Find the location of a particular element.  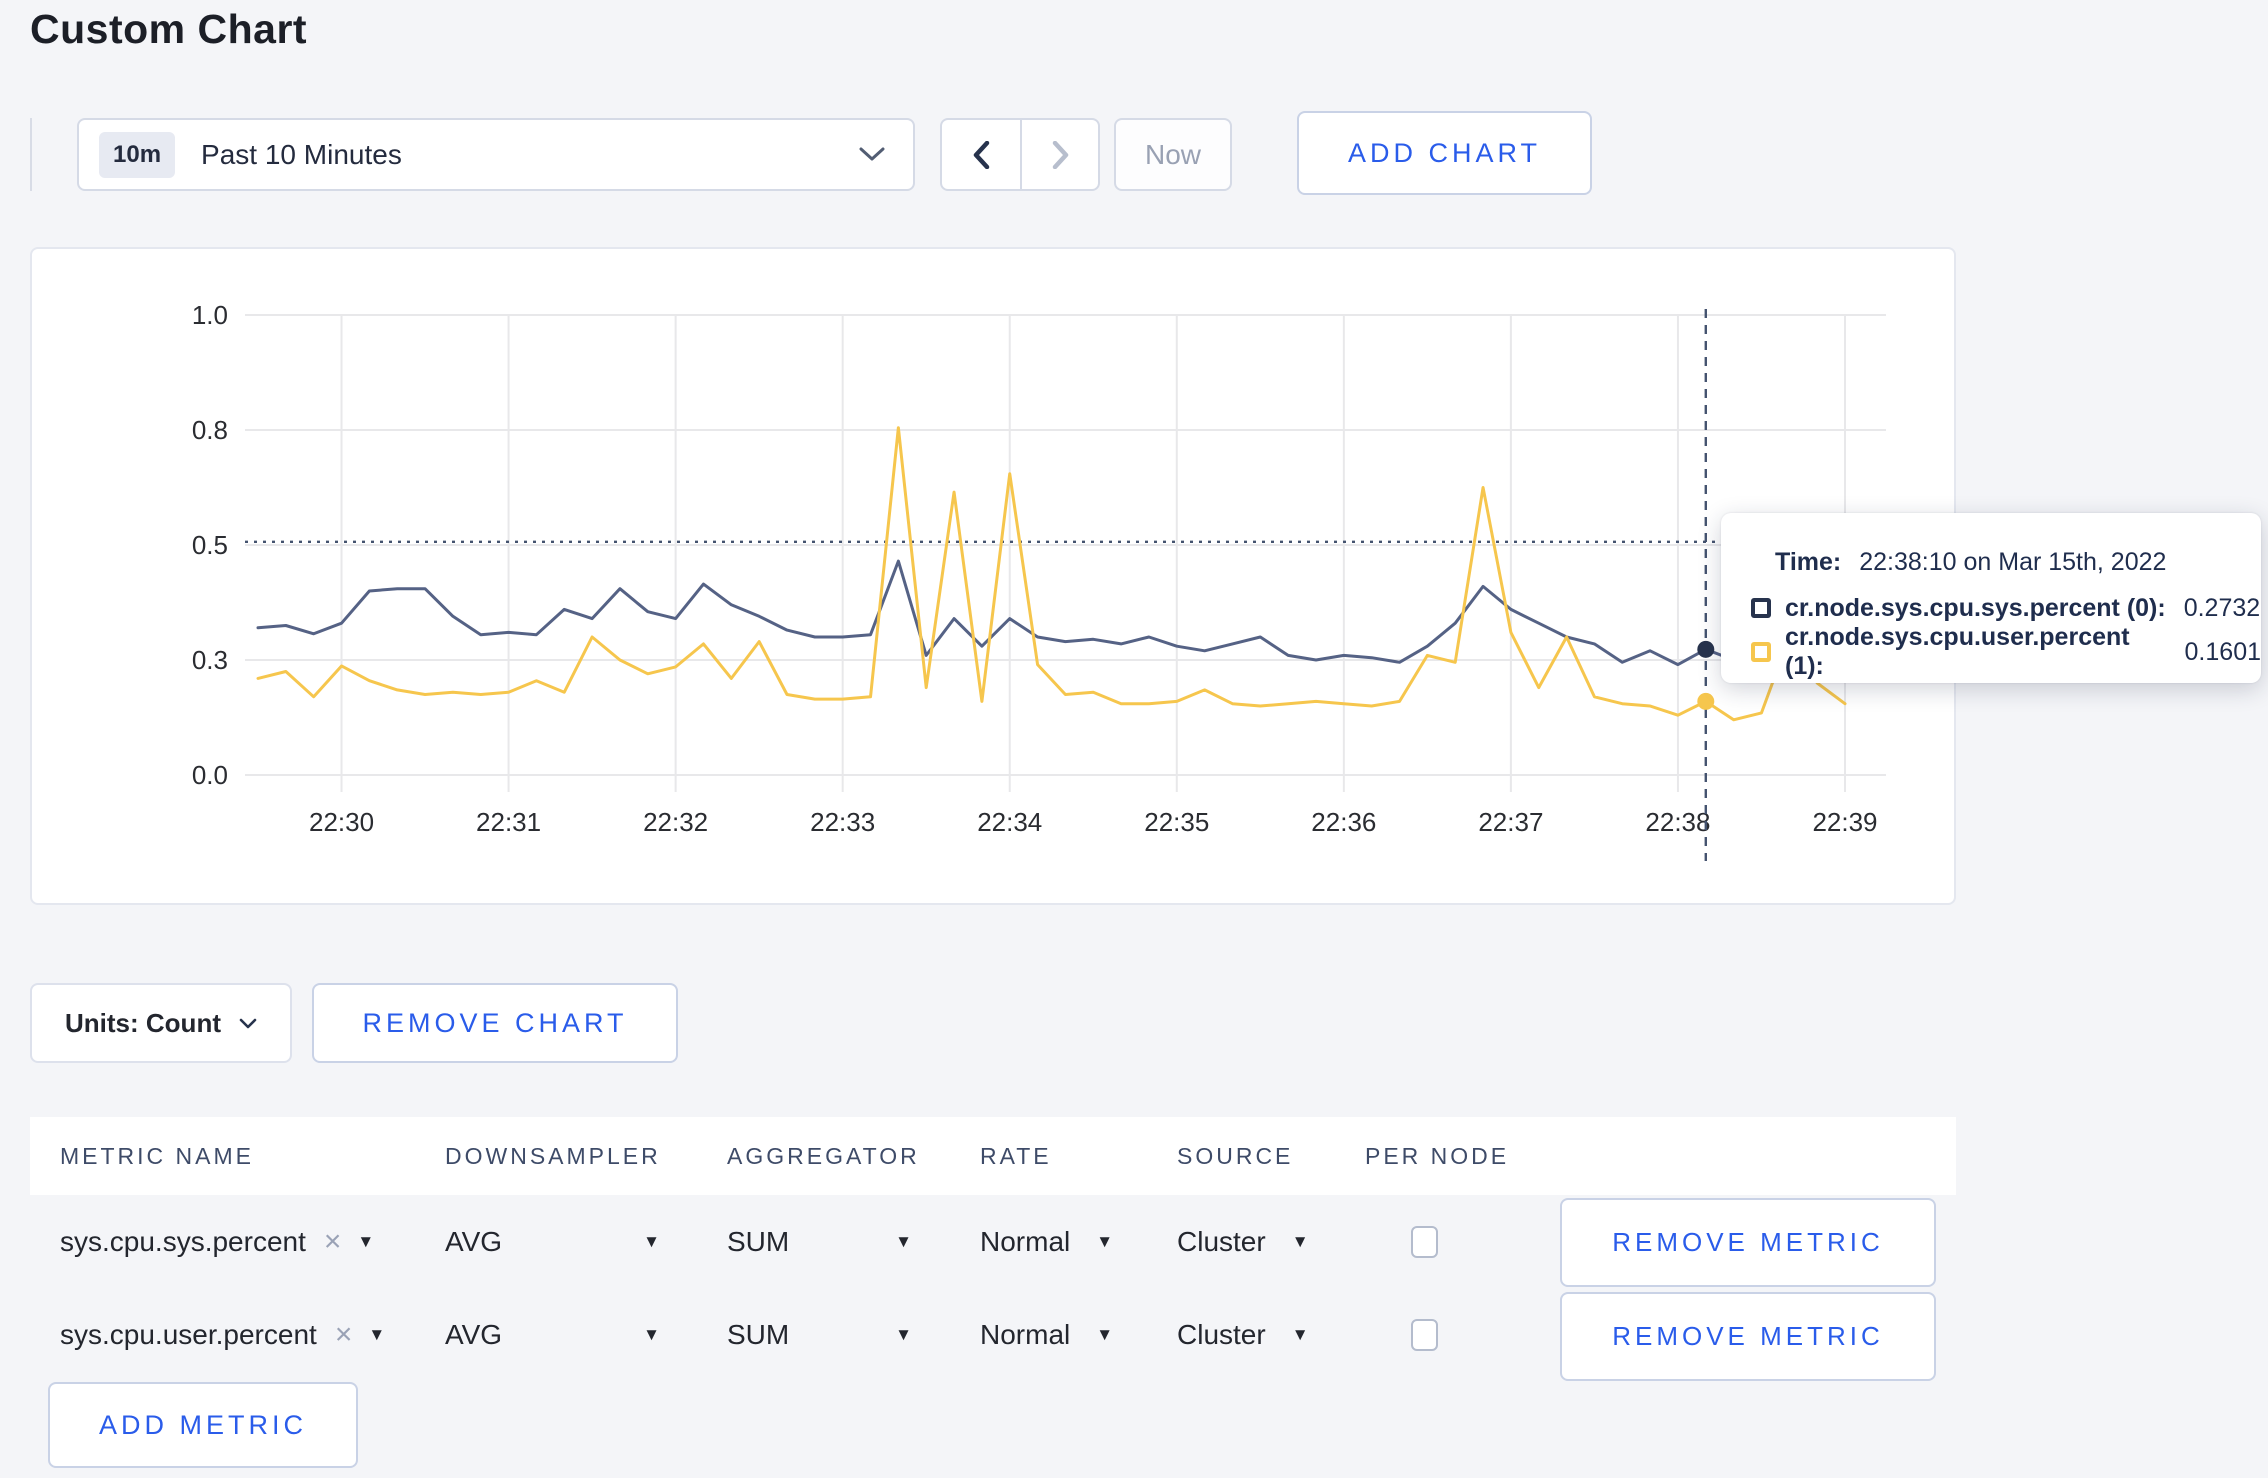

x-tick-label: 22:38 is located at coordinates (1677, 822).